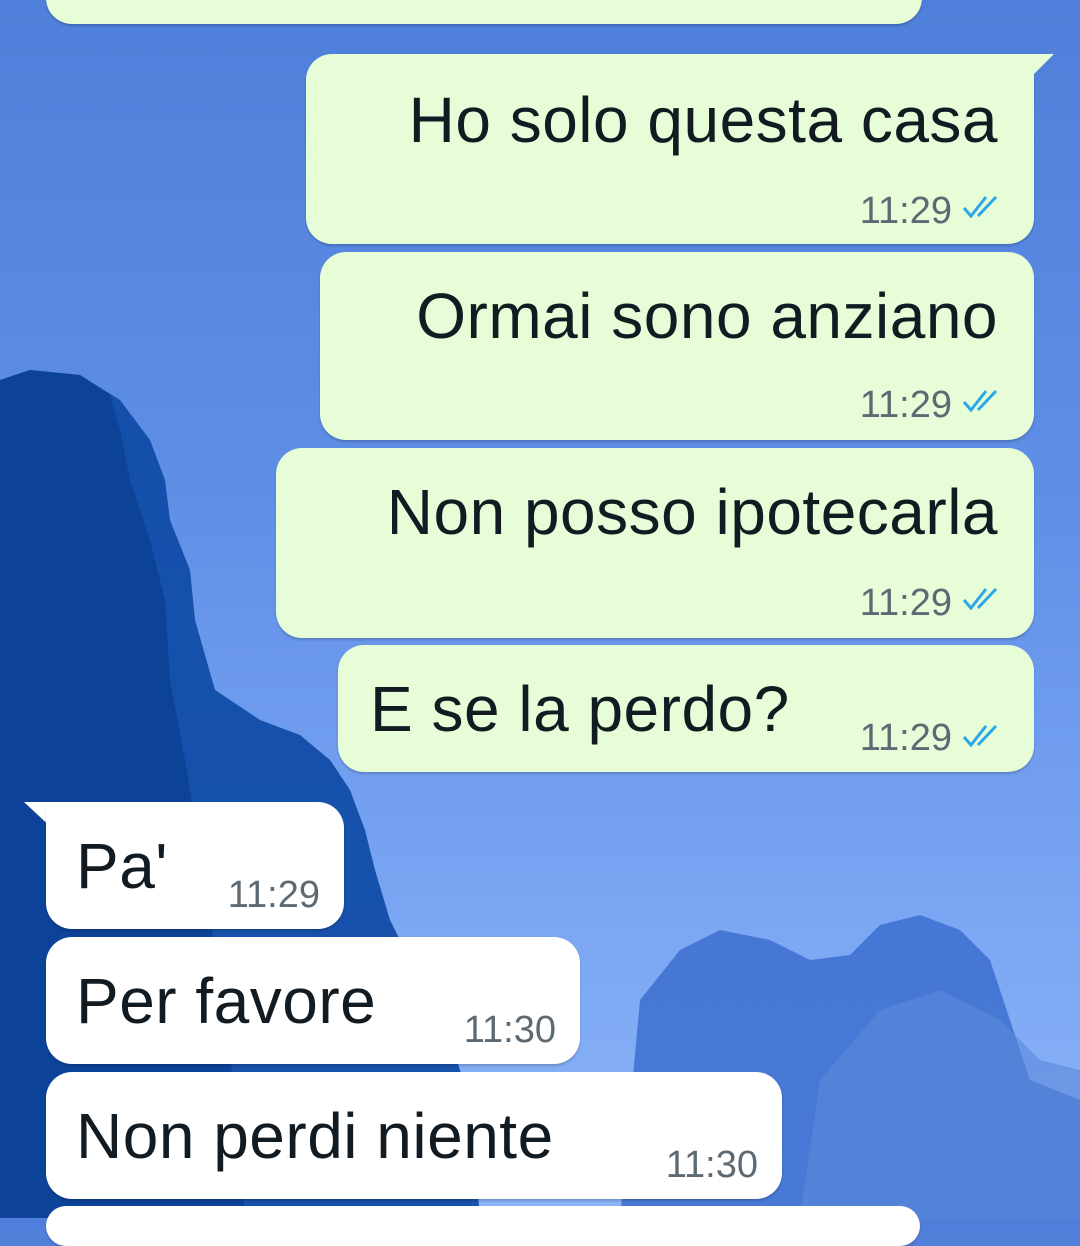 Image resolution: width=1080 pixels, height=1246 pixels. I want to click on message-bubble-incoming: Non perdi niente 11:30, so click(414, 1135).